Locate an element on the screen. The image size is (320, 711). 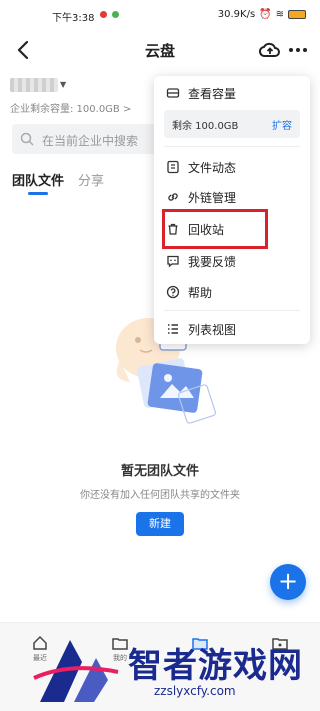
watermark-logo: 智者游戏网 zzslyxcfy.com is located at coordinates (175, 670).